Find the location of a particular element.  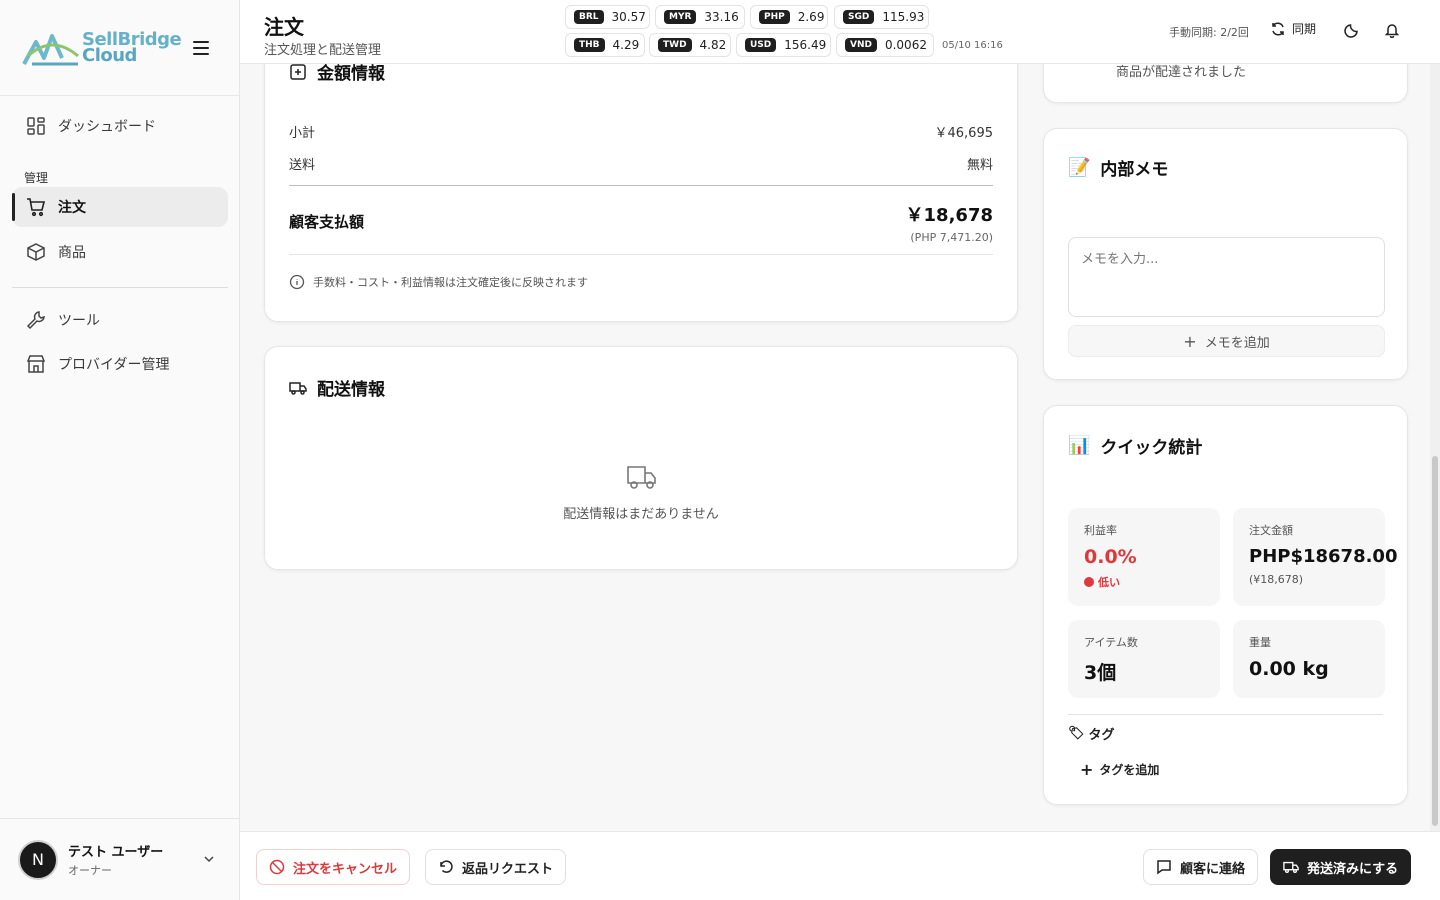

dark-mode-moon-icon is located at coordinates (1352, 30).